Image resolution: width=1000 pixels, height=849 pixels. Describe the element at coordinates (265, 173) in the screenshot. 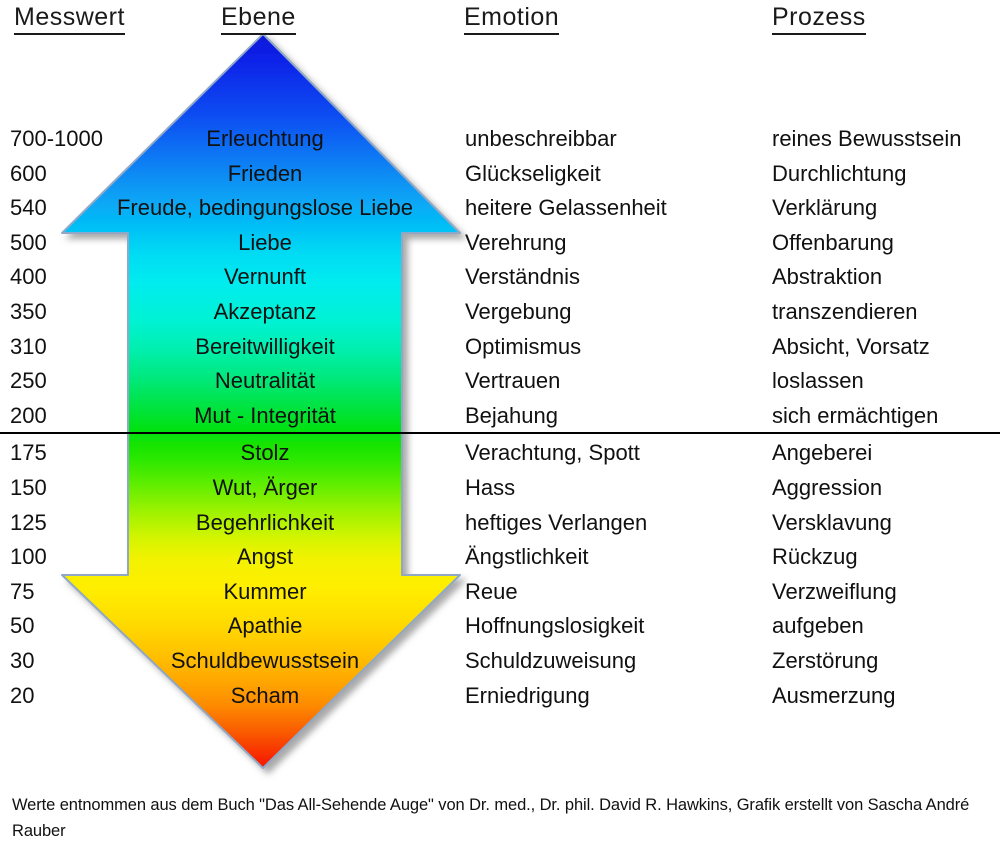

I see `row-level-label: Frieden` at that location.